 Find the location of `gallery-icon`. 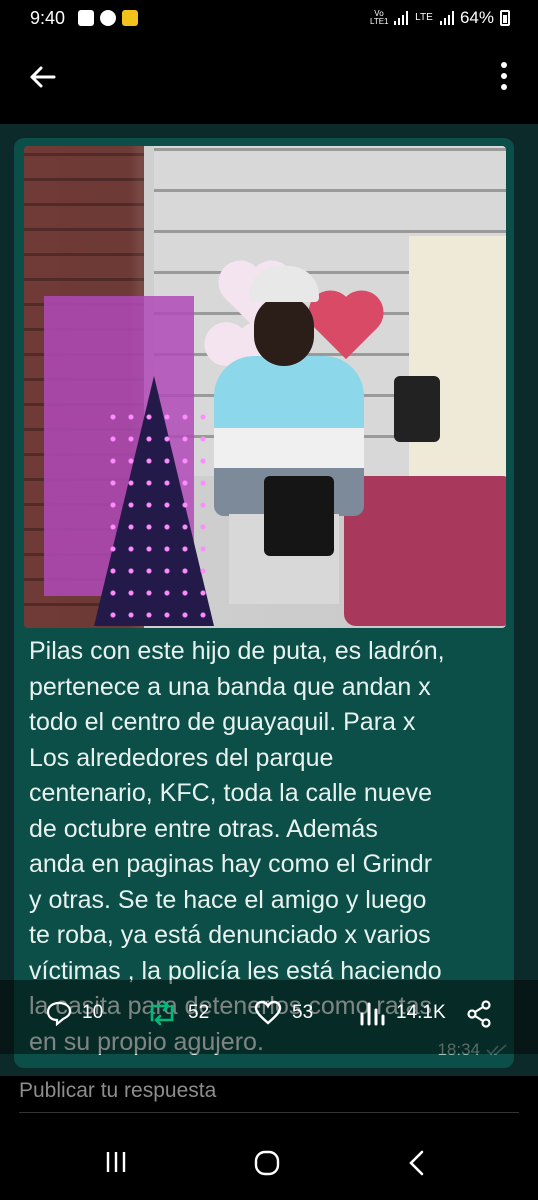

gallery-icon is located at coordinates (86, 18).